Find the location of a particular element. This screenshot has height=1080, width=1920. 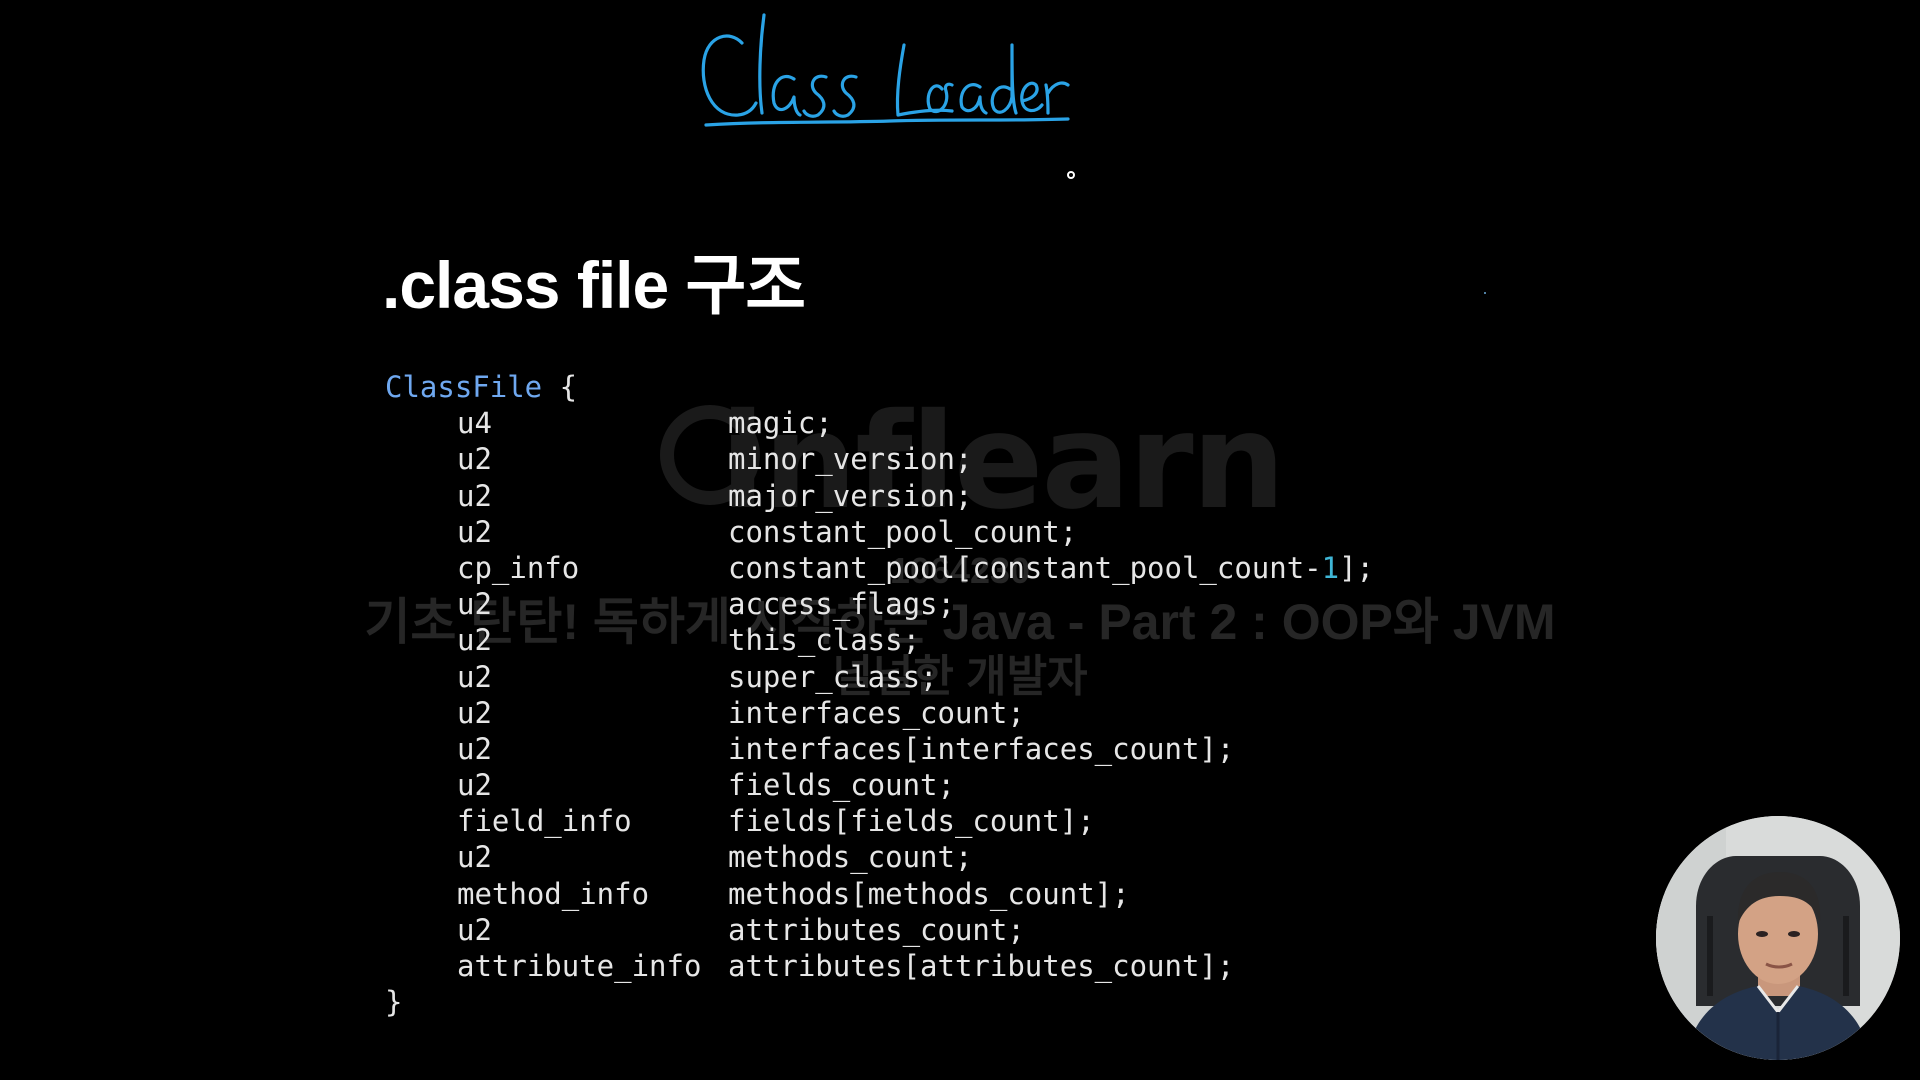

field-name-suffix: ]; is located at coordinates (1357, 567).